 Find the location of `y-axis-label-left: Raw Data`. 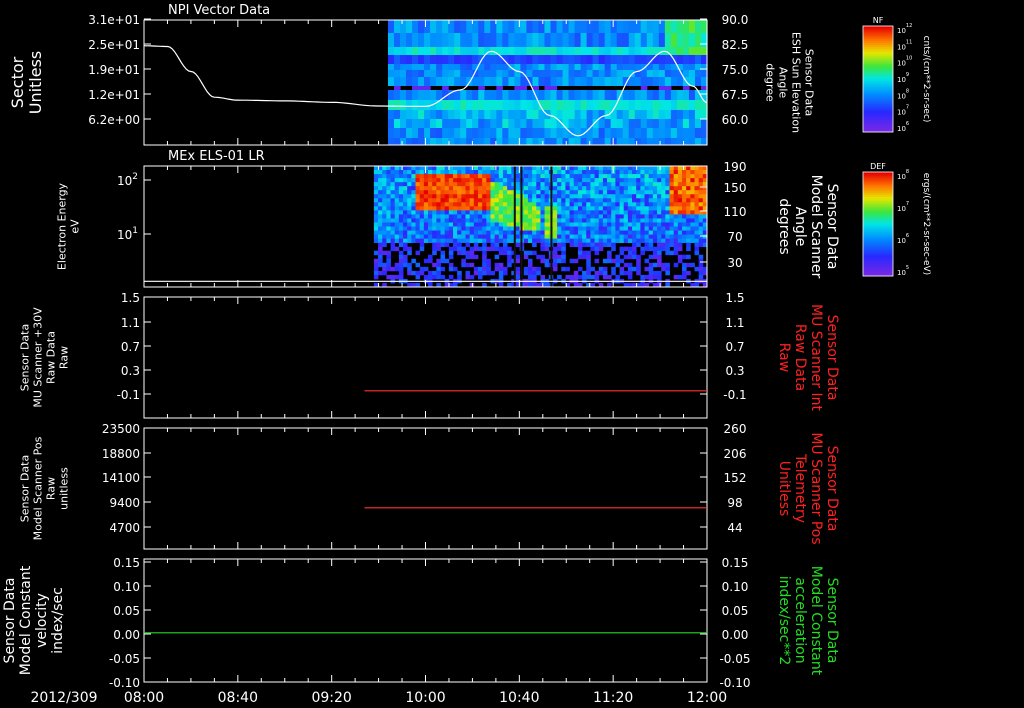

y-axis-label-left: Raw Data is located at coordinates (51, 357).